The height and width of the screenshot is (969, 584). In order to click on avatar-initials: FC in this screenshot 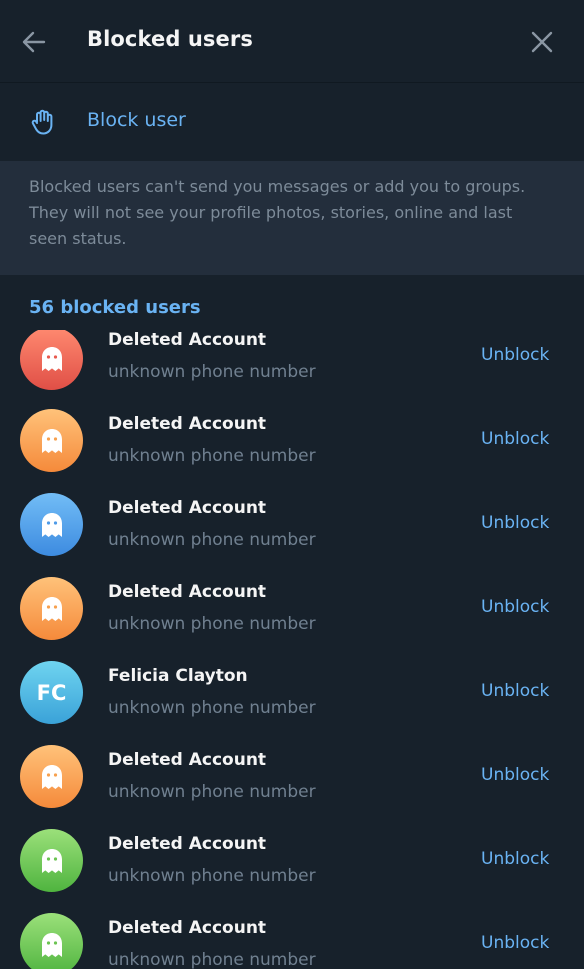, I will do `click(51, 692)`.